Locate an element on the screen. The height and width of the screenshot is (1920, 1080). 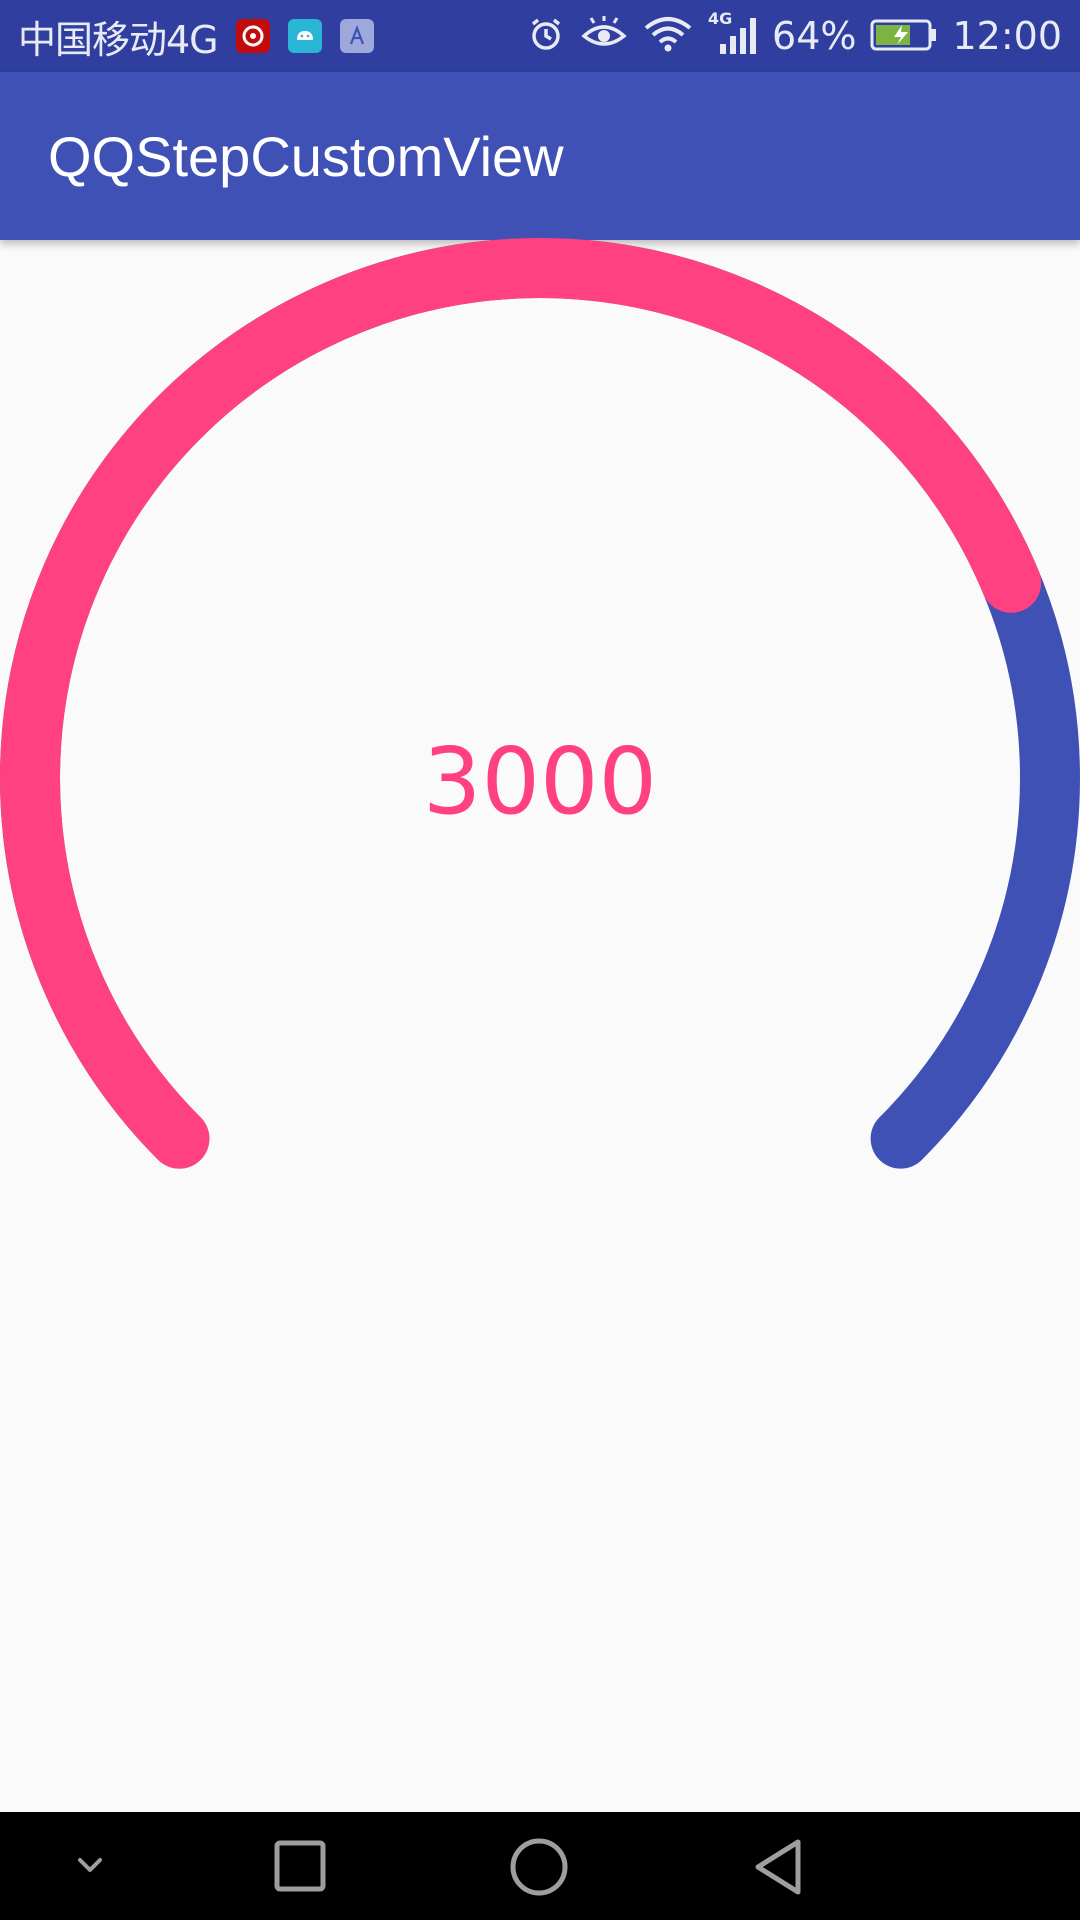
navigation-bar is located at coordinates (540, 1866).